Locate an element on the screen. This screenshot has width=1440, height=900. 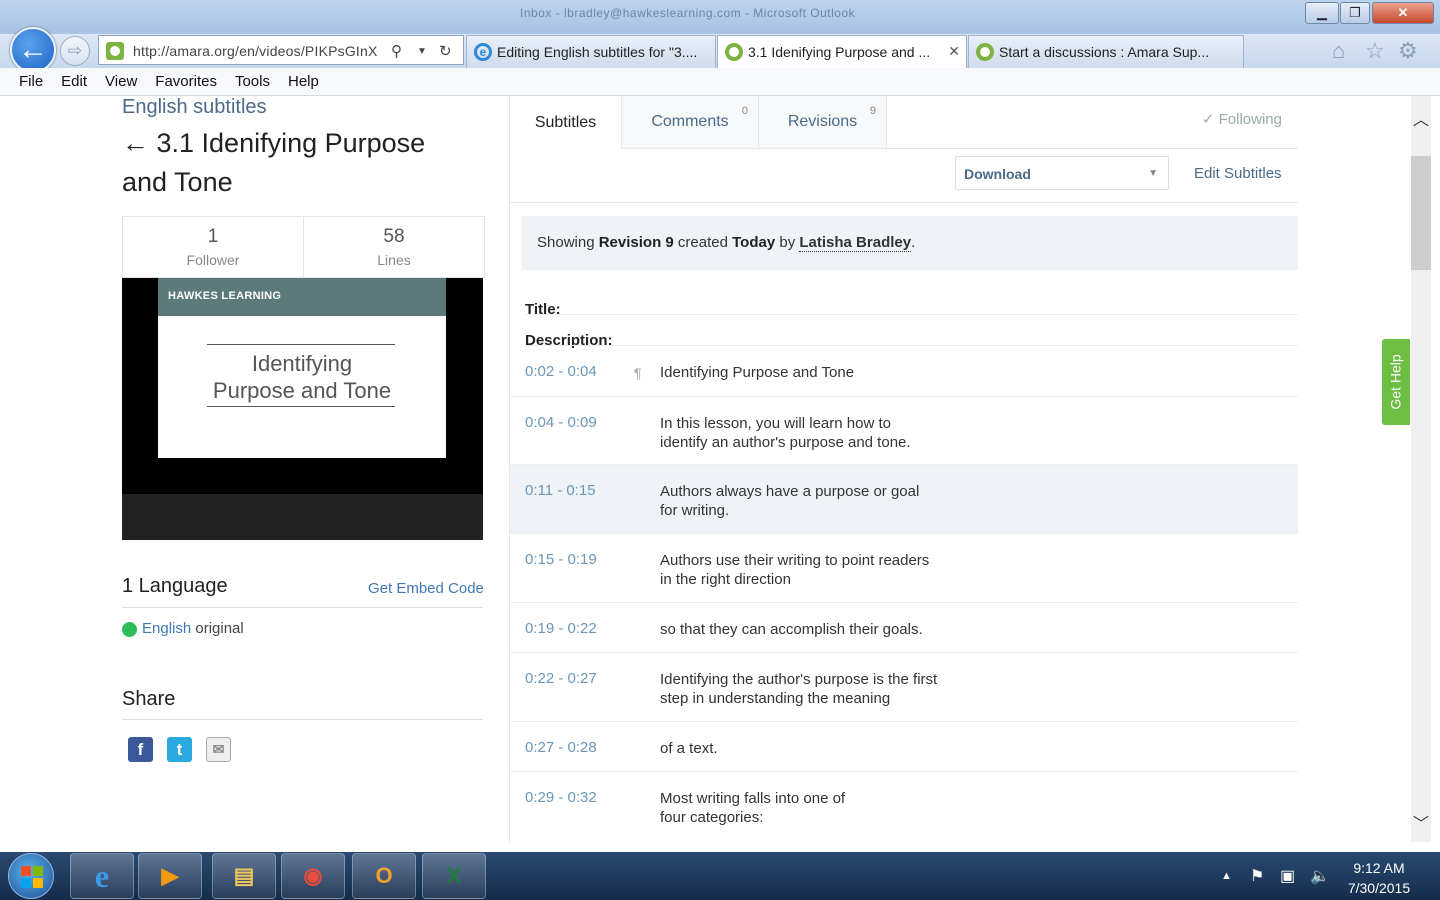
subtitle-time: 0:04 - 0:09 is located at coordinates (561, 422).